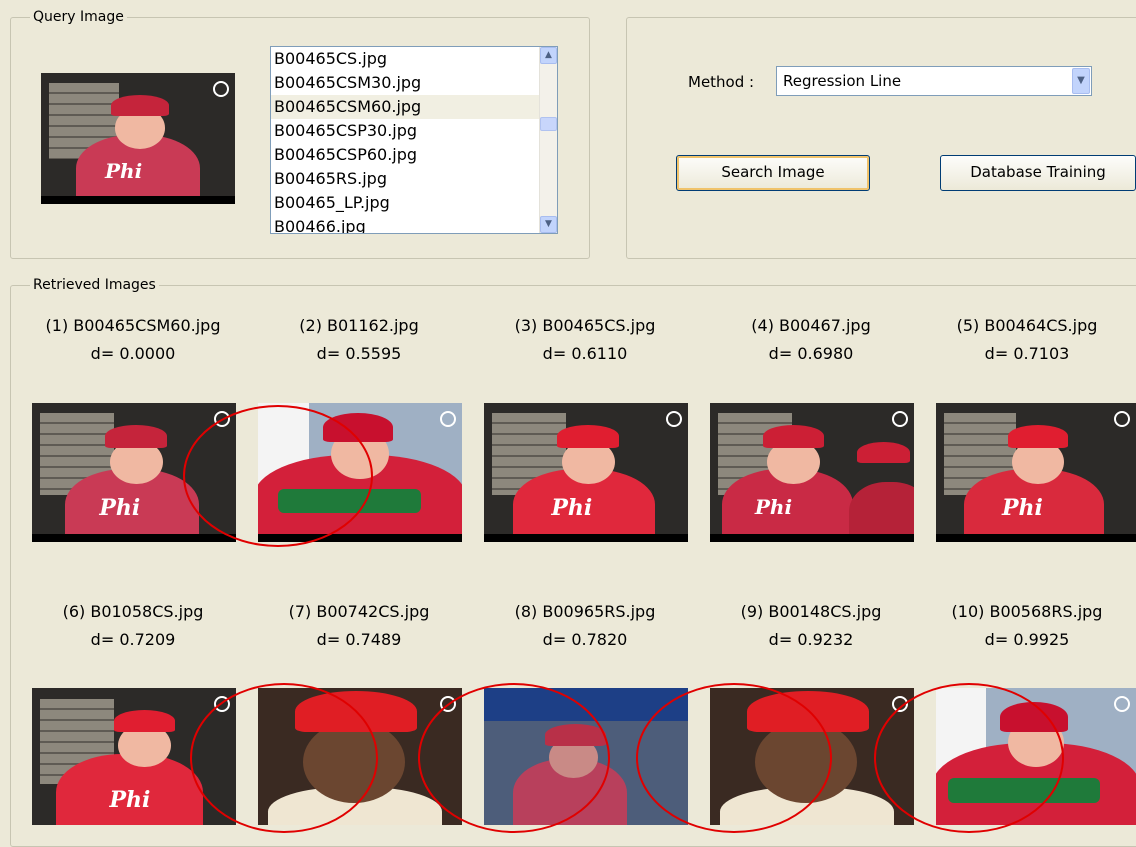  What do you see at coordinates (585, 353) in the screenshot?
I see `result-distance: d= 0.6110` at bounding box center [585, 353].